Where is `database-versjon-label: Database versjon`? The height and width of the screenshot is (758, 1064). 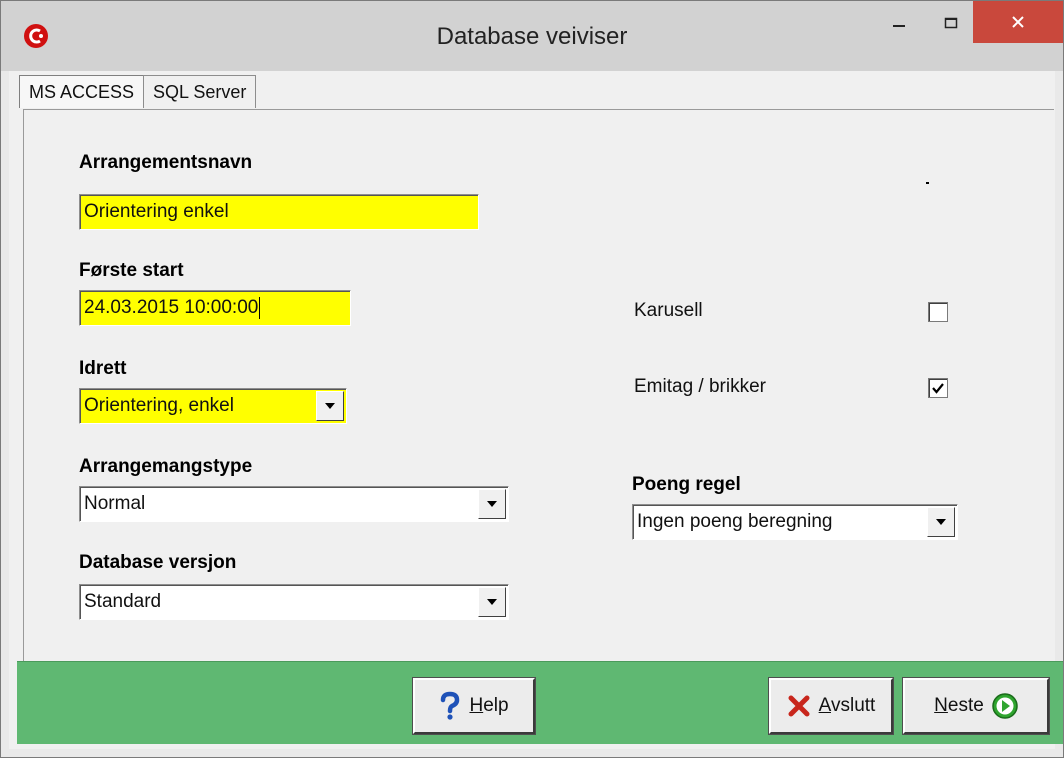 database-versjon-label: Database versjon is located at coordinates (158, 562).